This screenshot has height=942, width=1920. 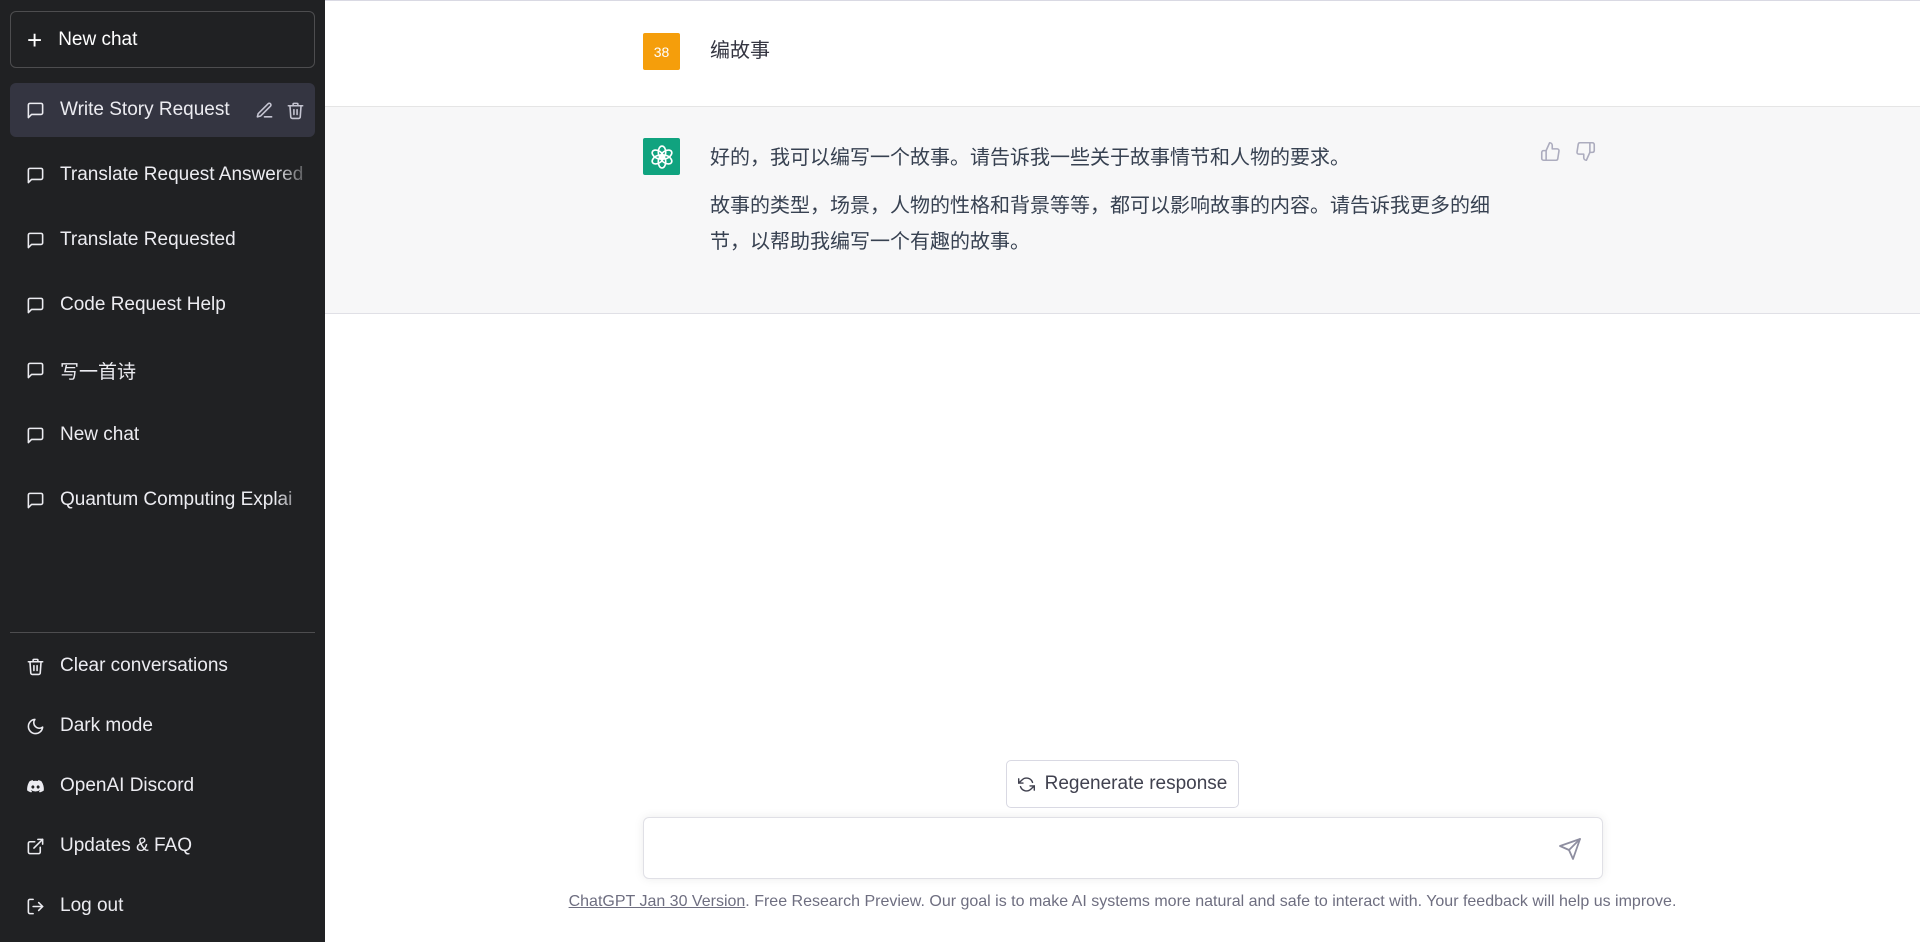 What do you see at coordinates (657, 901) in the screenshot?
I see `version-link: ChatGPT Jan 30 Version` at bounding box center [657, 901].